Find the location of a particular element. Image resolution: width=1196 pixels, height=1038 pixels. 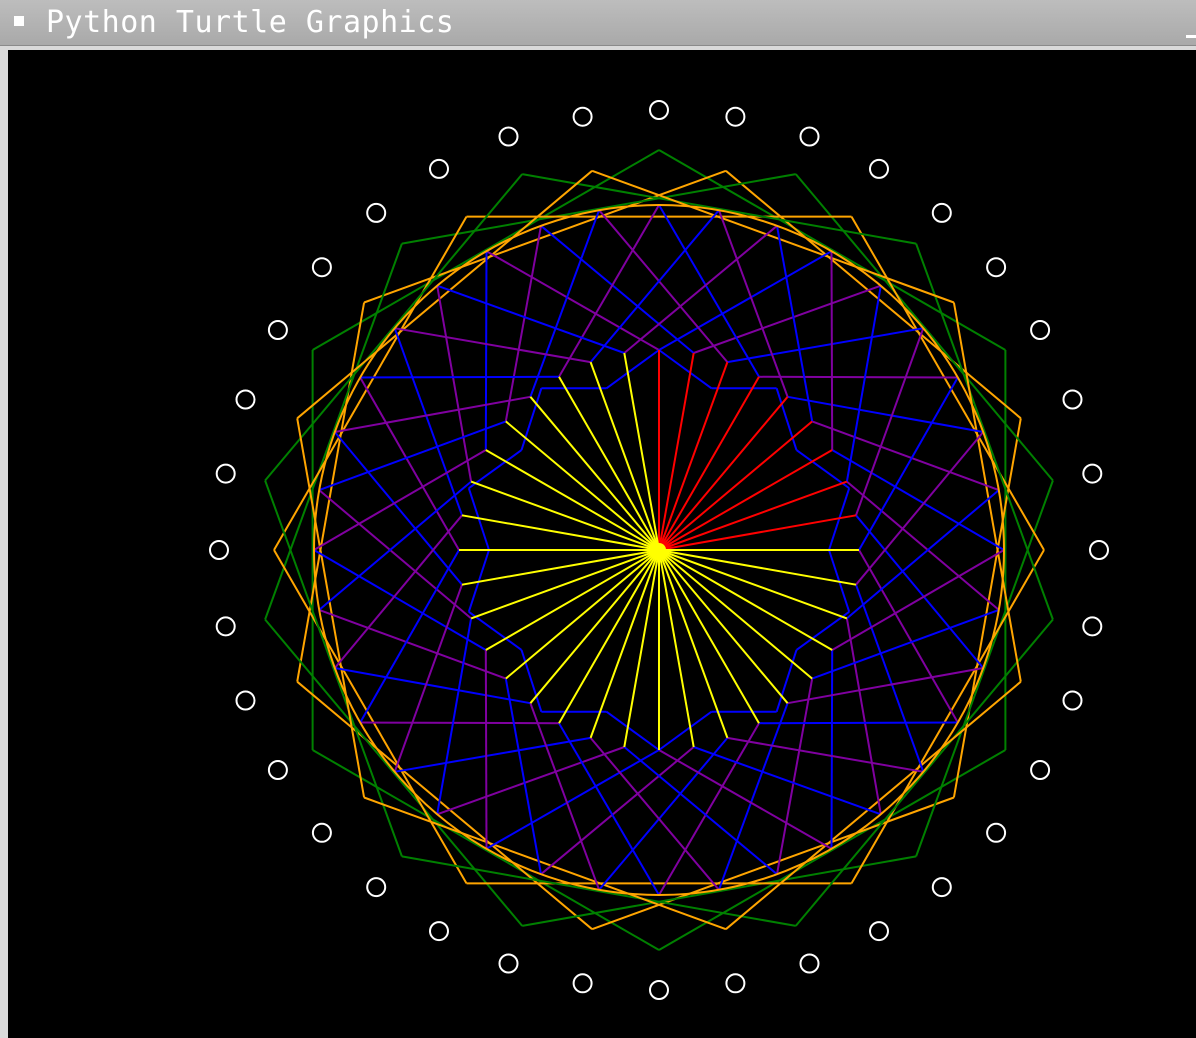

center-dot is located at coordinates (659, 550).